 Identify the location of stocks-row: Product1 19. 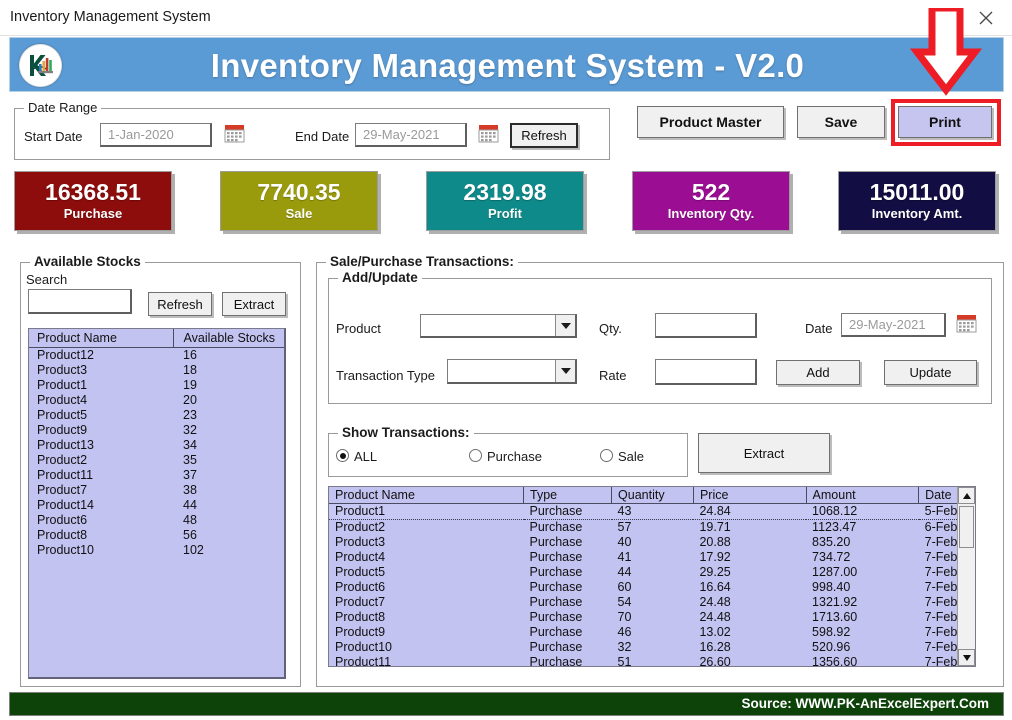
(156, 385).